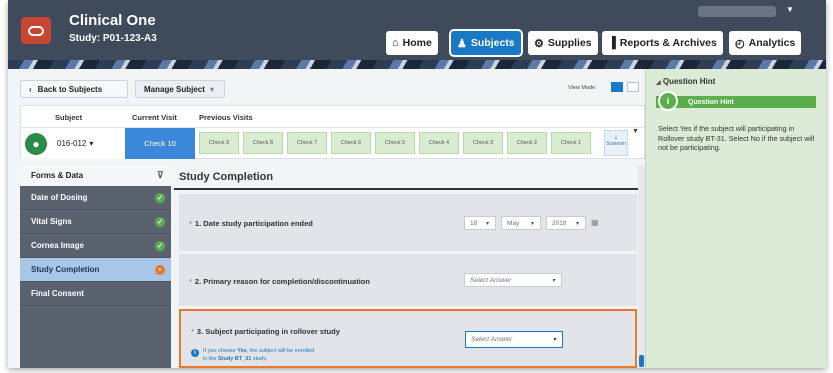 This screenshot has height=373, width=833. Describe the element at coordinates (474, 223) in the screenshot. I see `day-value: 18` at that location.